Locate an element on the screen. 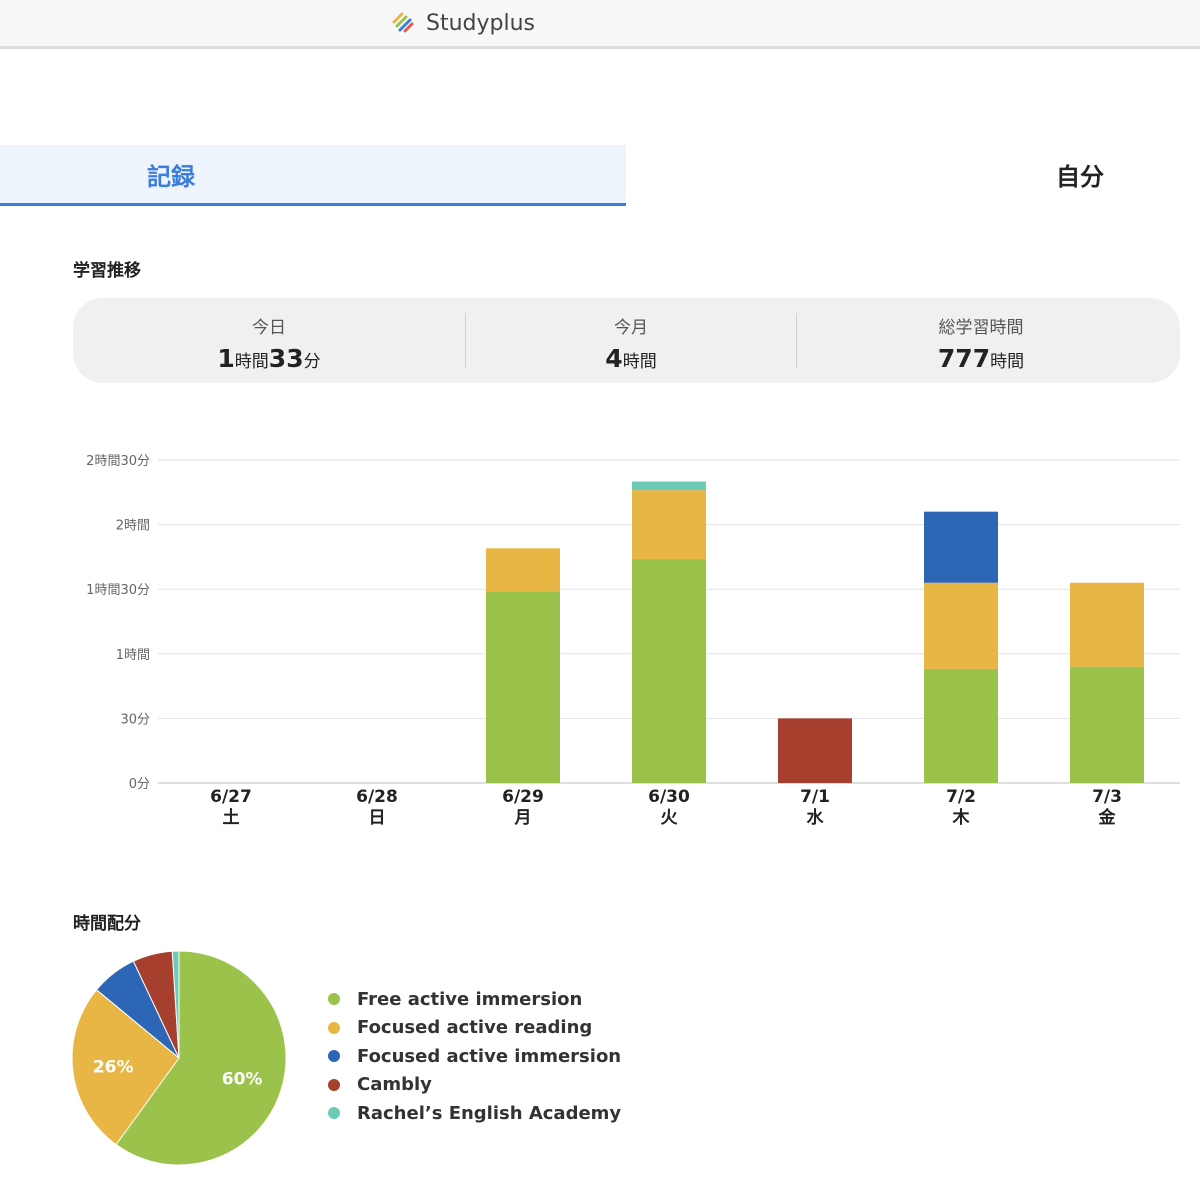 The image size is (1200, 1180). summary-today-label: 今日 is located at coordinates (269, 328).